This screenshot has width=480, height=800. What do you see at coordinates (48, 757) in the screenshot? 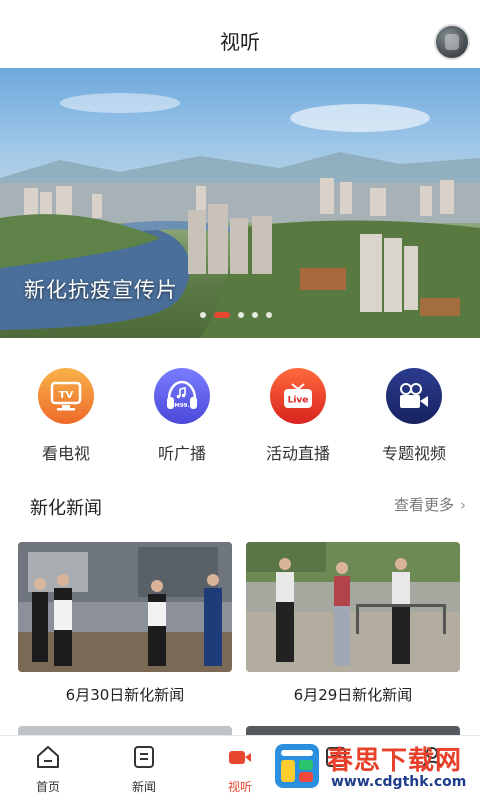
I see `home-icon` at bounding box center [48, 757].